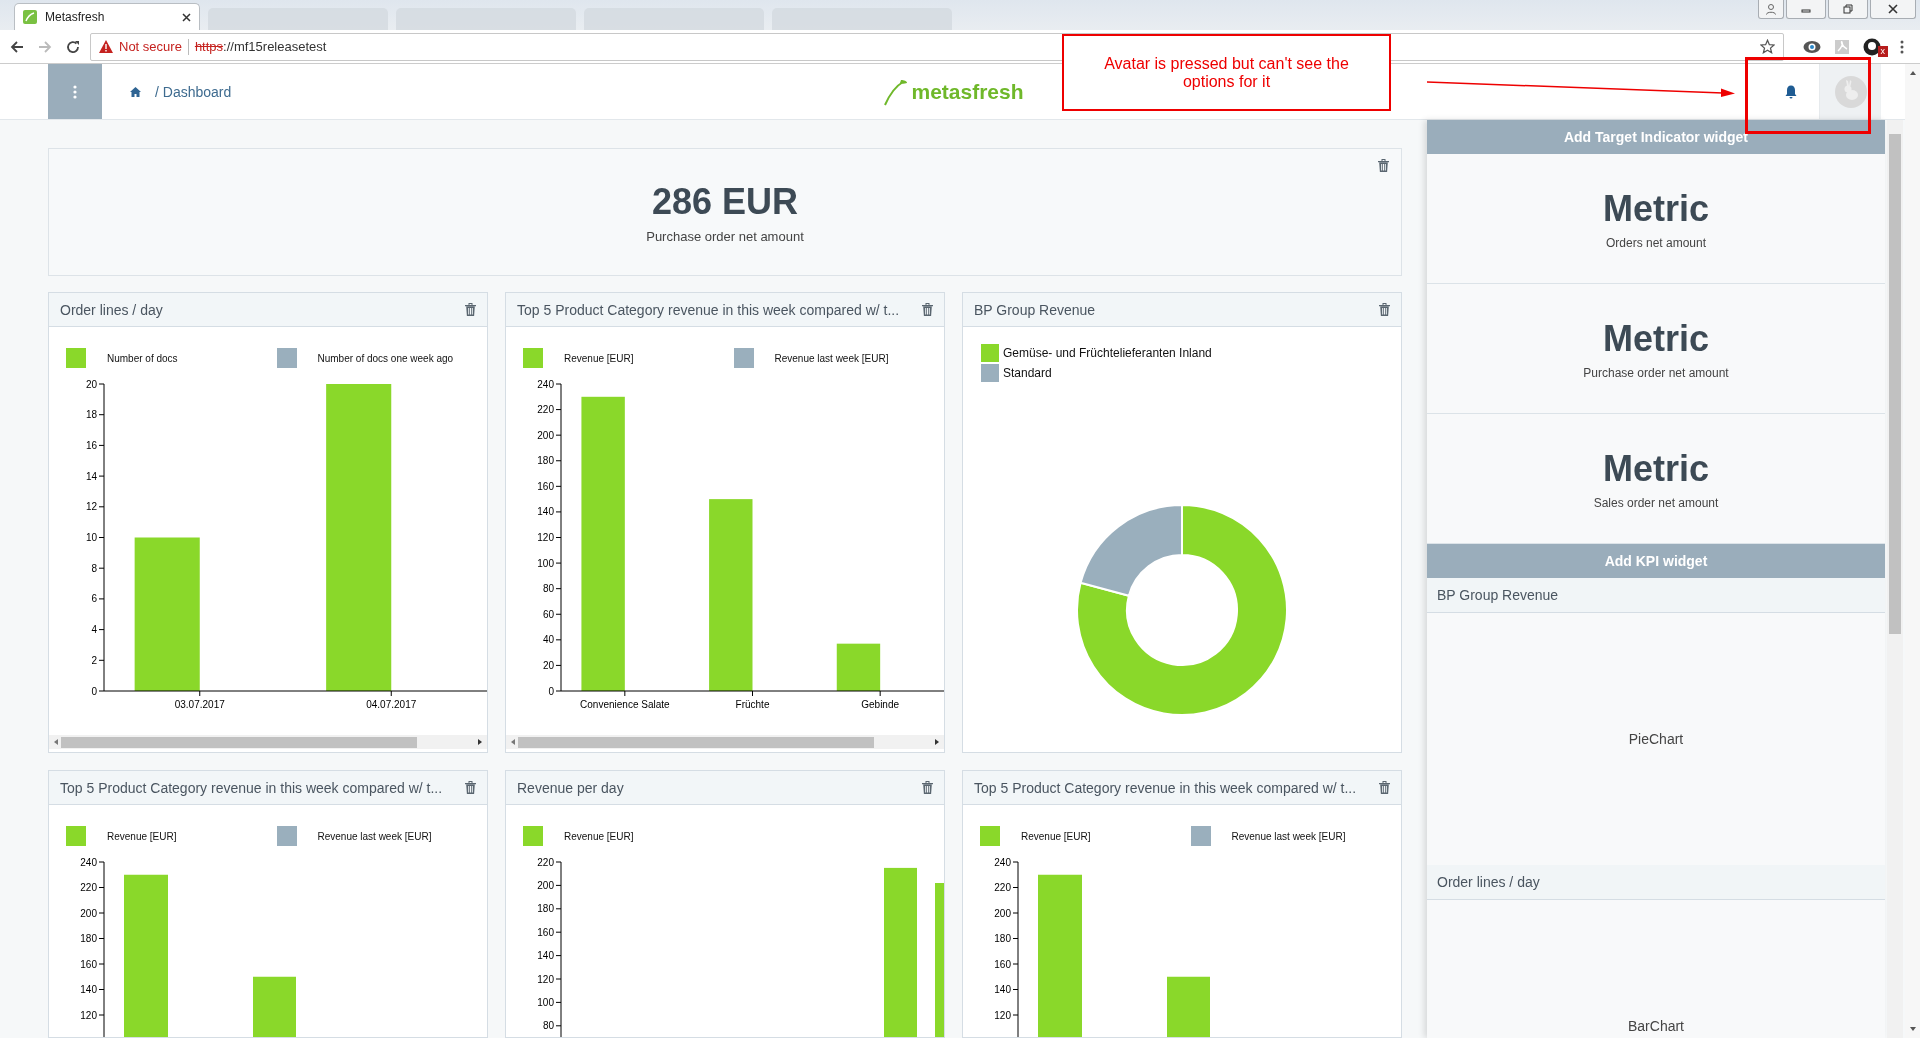 The height and width of the screenshot is (1038, 1920). Describe the element at coordinates (91, 415) in the screenshot. I see `tick-label: 18` at that location.